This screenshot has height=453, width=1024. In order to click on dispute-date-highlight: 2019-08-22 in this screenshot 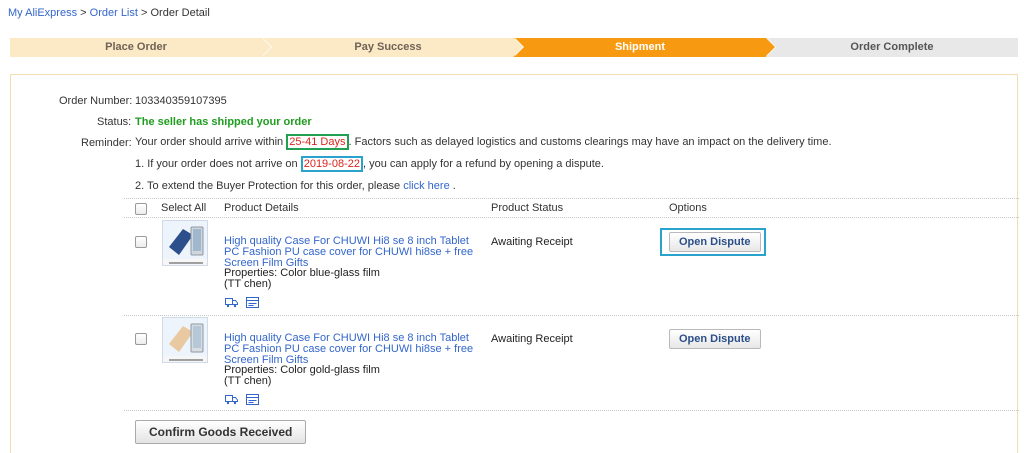, I will do `click(331, 164)`.